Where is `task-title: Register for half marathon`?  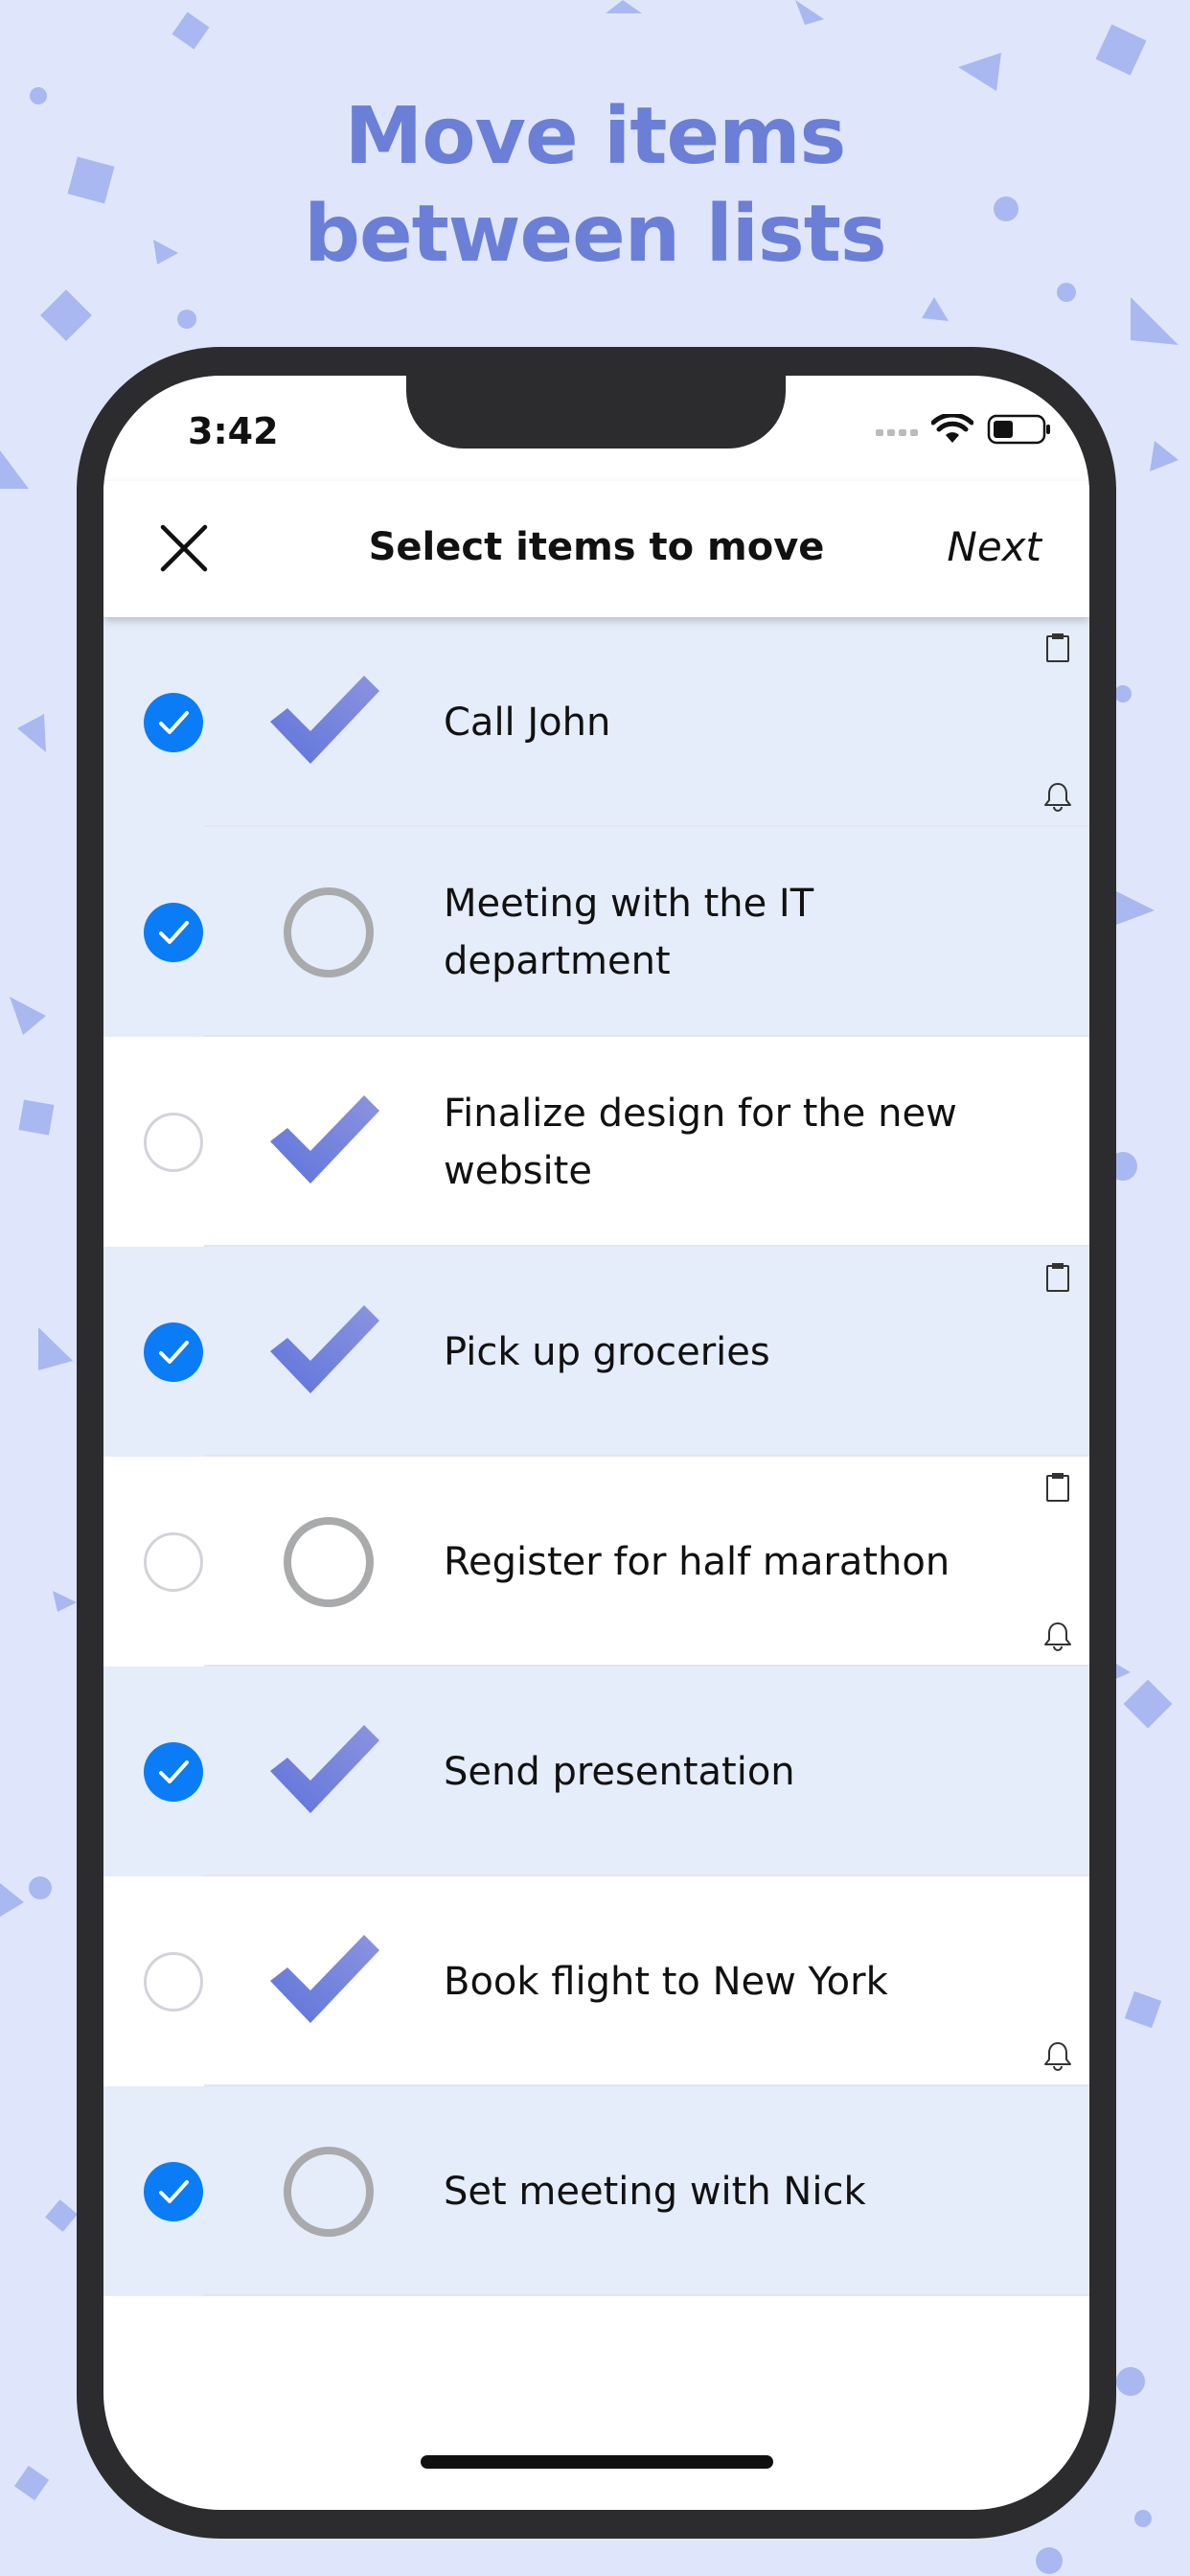
task-title: Register for half marathon is located at coordinates (697, 1561).